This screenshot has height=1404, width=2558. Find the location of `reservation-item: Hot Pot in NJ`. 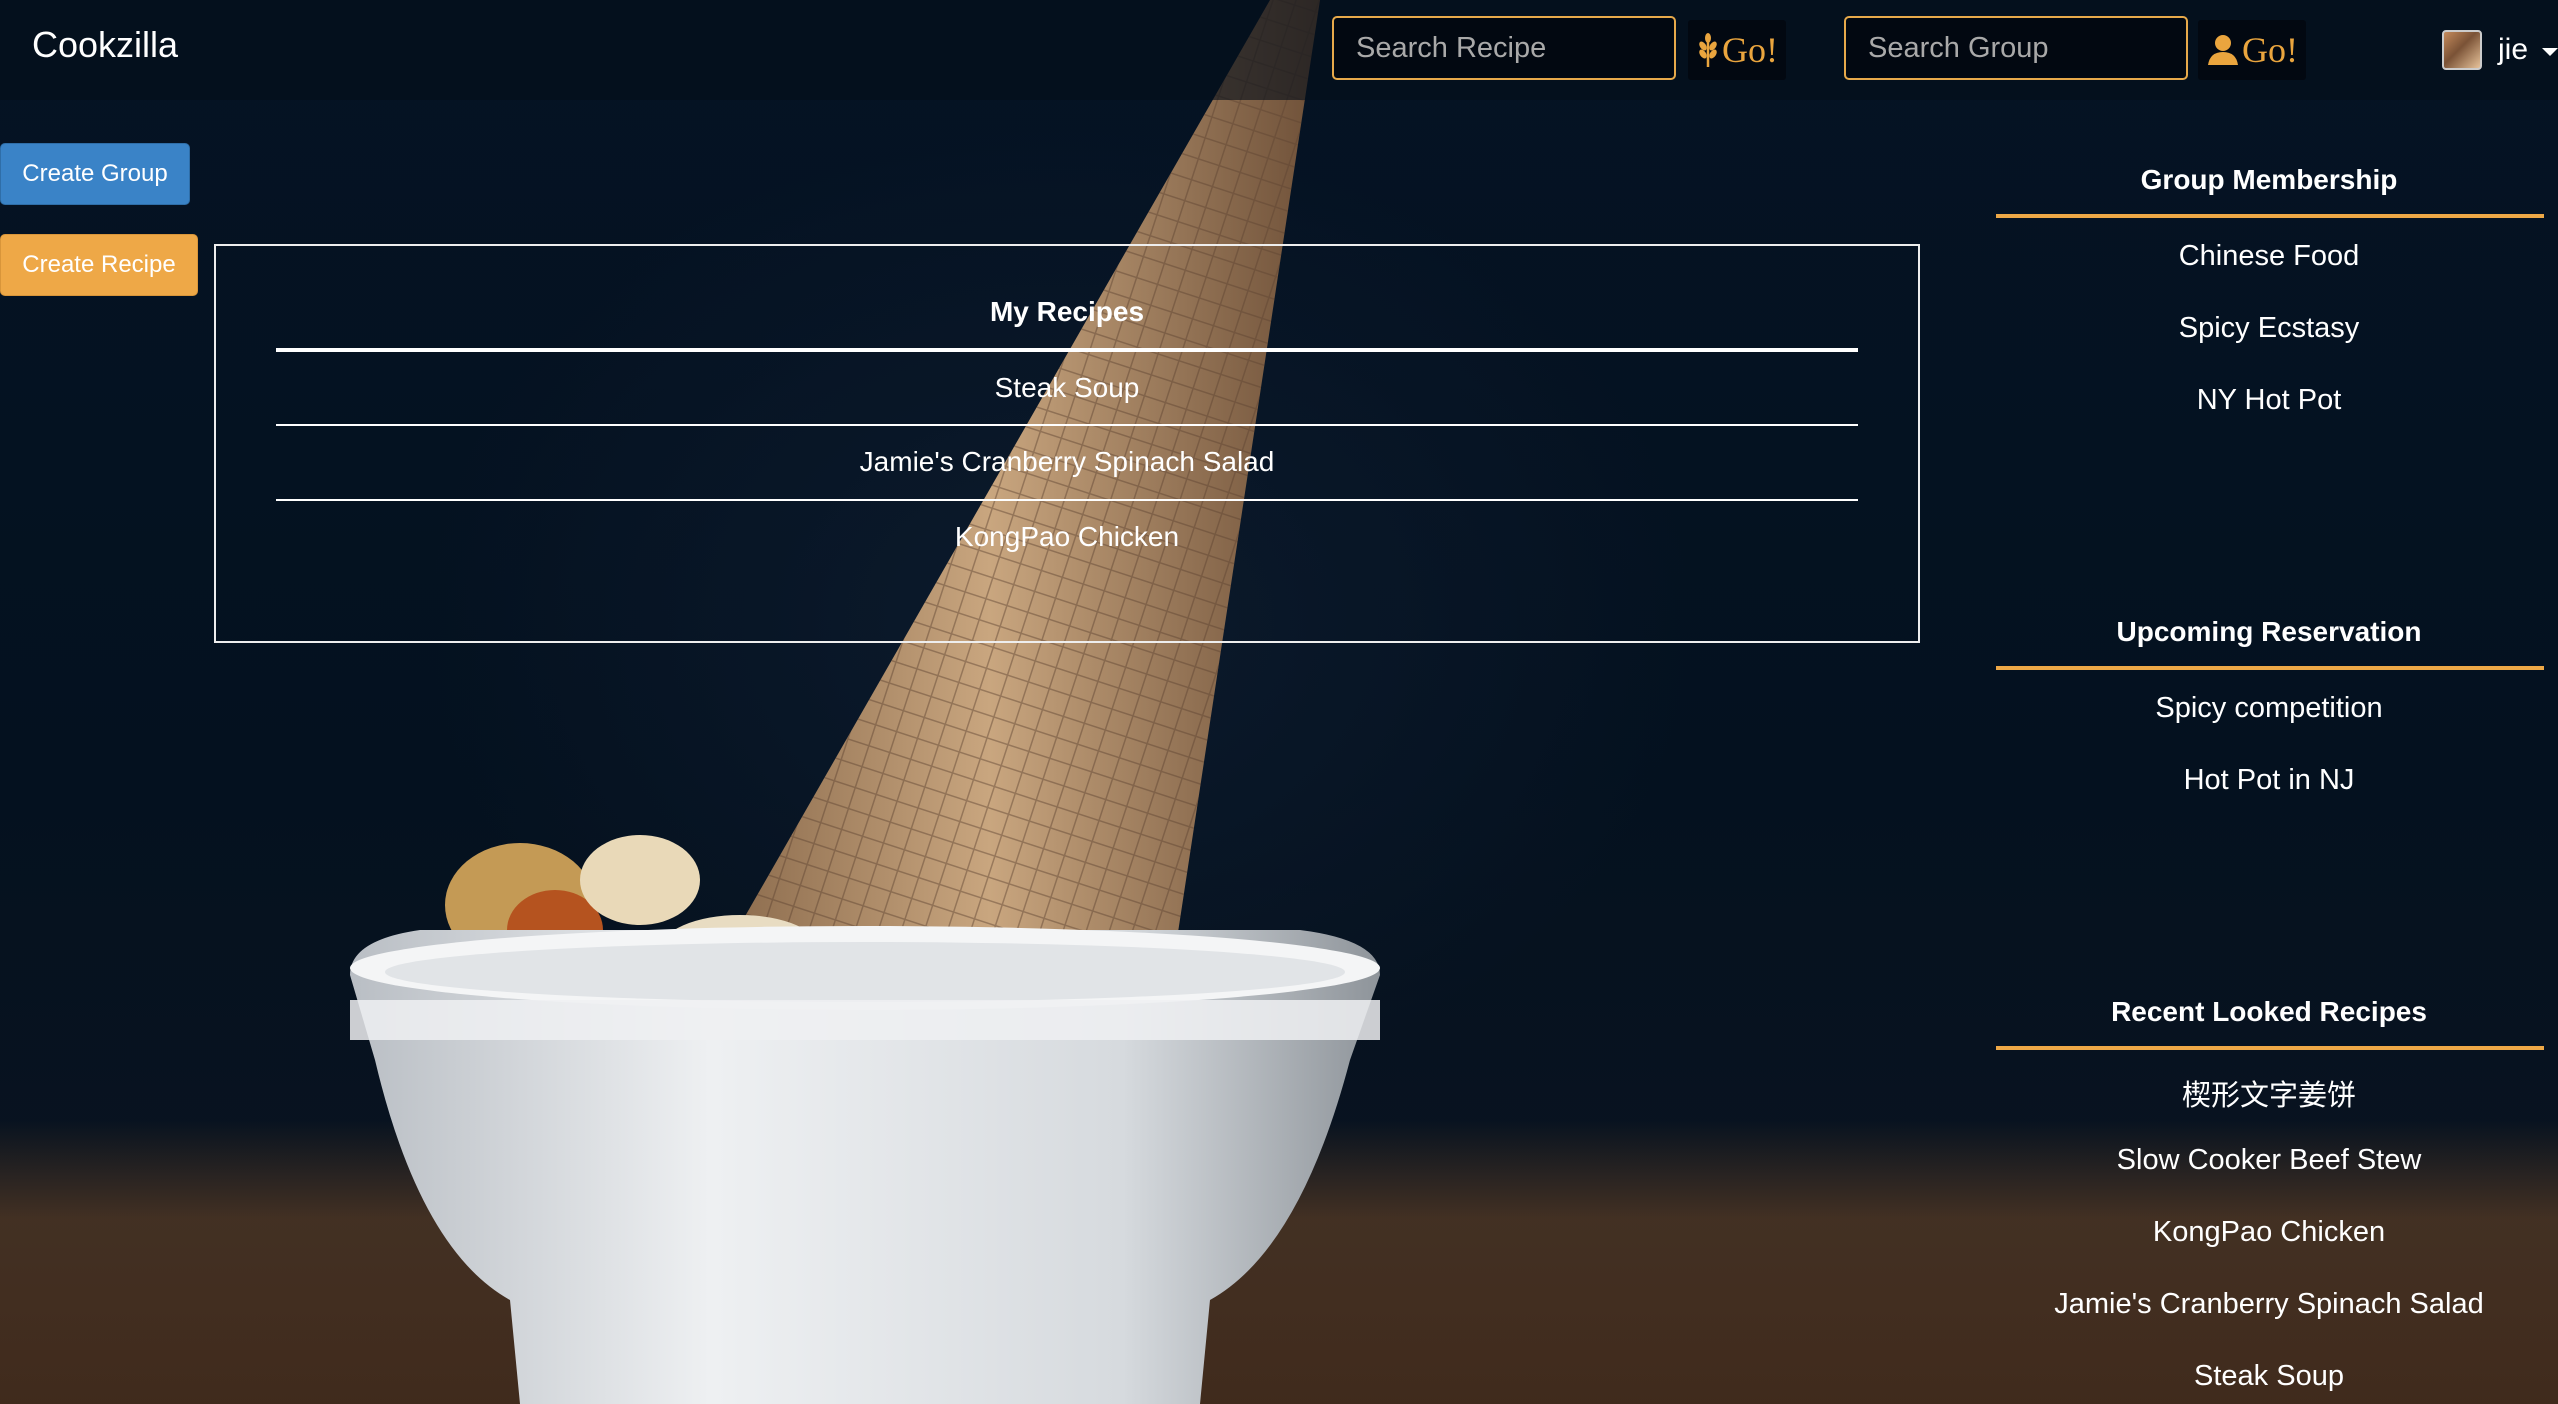

reservation-item: Hot Pot in NJ is located at coordinates (2269, 780).